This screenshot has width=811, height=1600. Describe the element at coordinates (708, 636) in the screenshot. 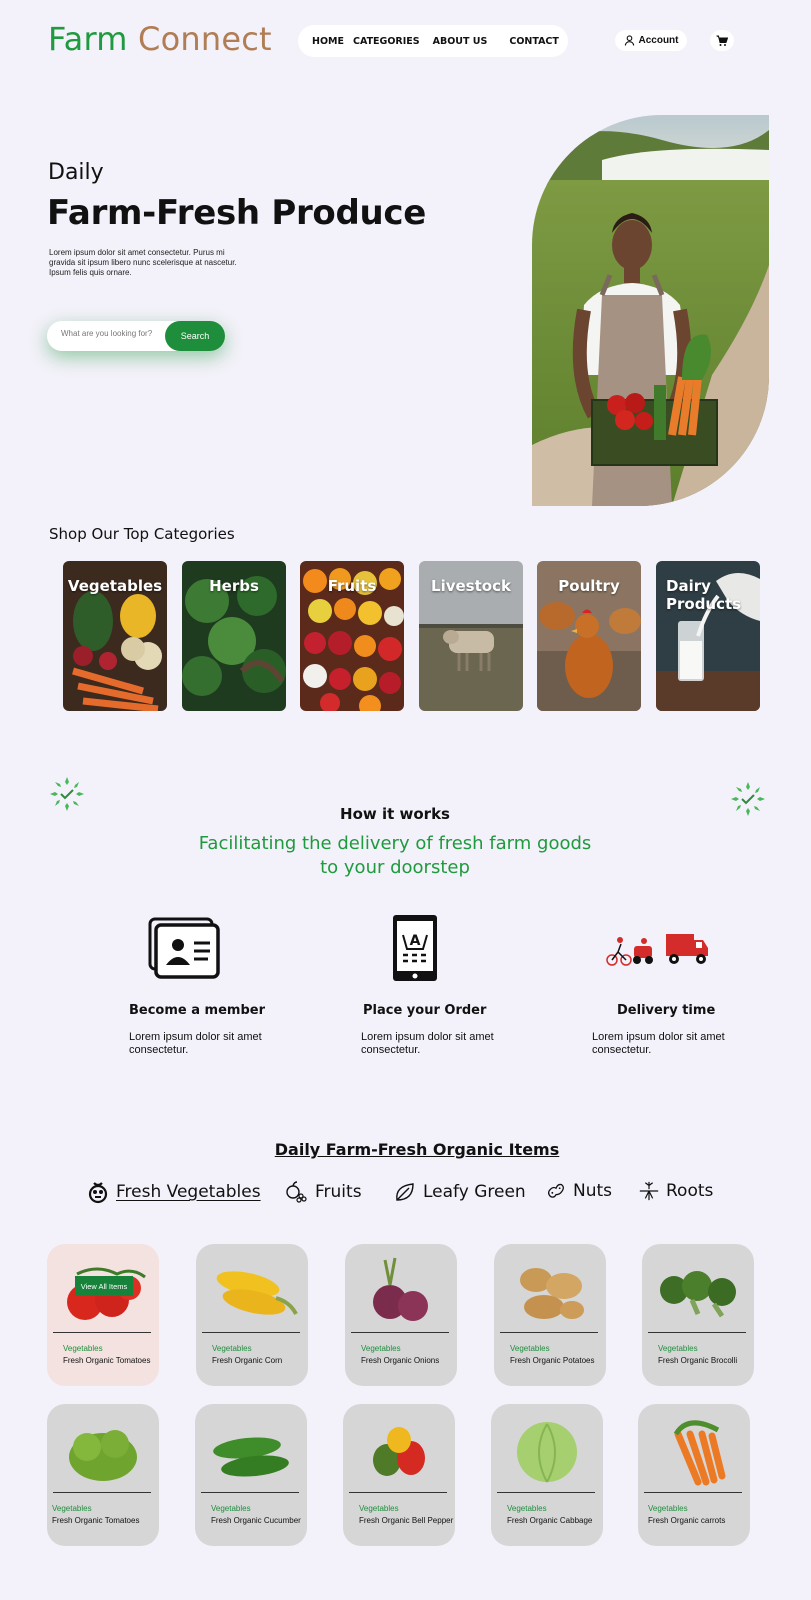

I see `category-card-dairy-products: Dairy Products` at that location.